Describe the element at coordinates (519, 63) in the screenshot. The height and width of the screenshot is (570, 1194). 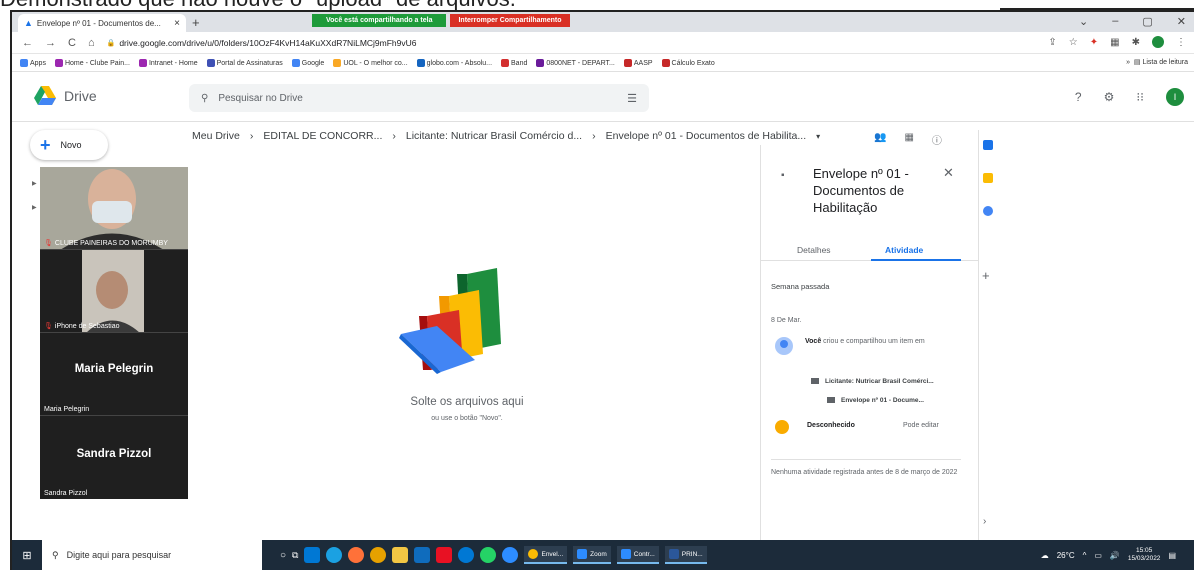
I see `bookmark-label: Band` at that location.